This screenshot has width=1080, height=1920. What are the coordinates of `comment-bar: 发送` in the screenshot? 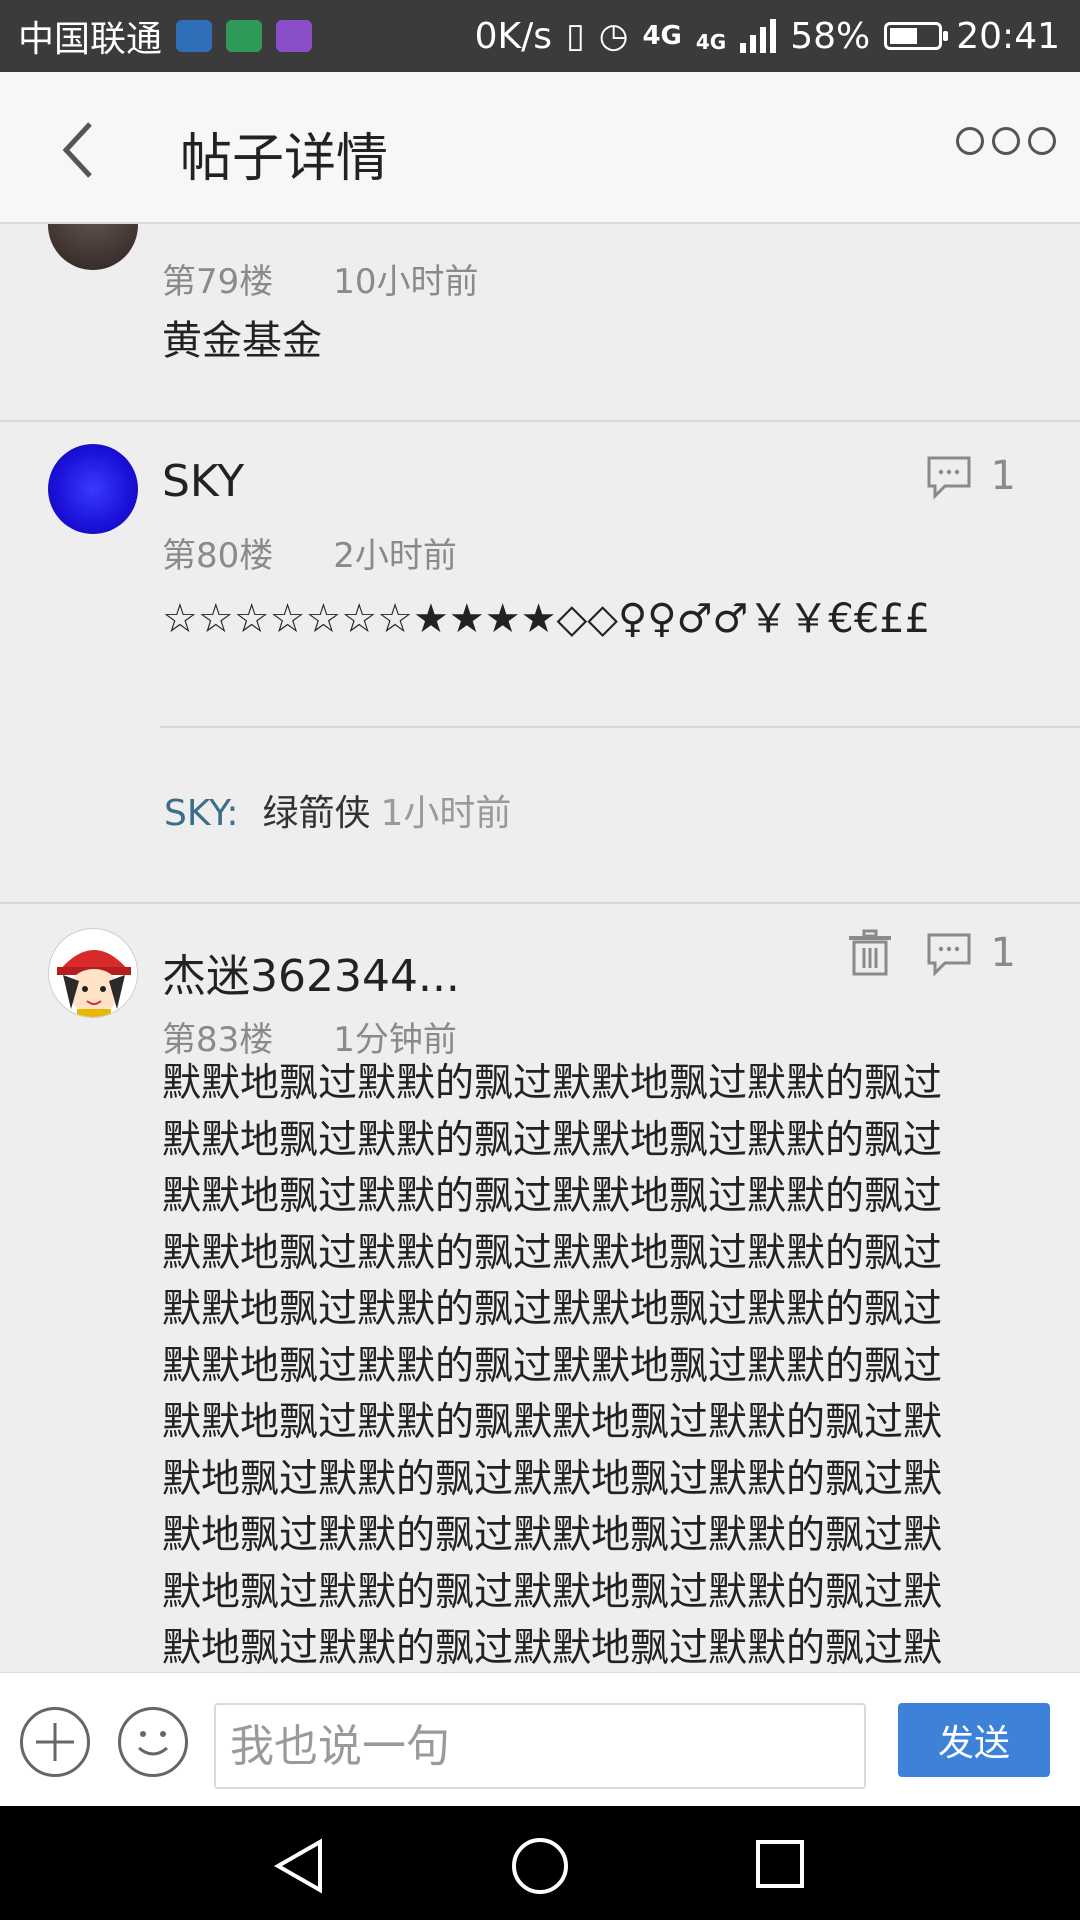 It's located at (540, 1739).